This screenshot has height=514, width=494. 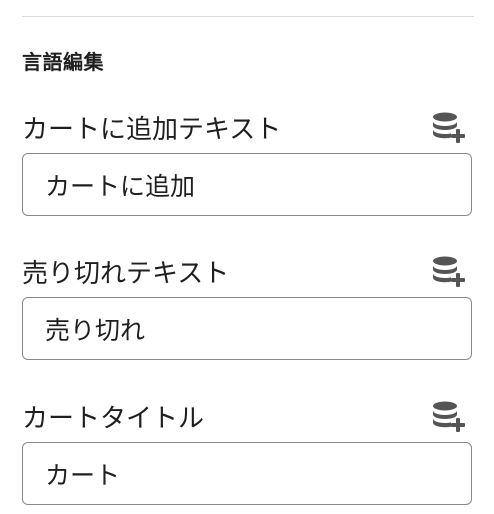 What do you see at coordinates (247, 328) in the screenshot?
I see `sold-out-text-input` at bounding box center [247, 328].